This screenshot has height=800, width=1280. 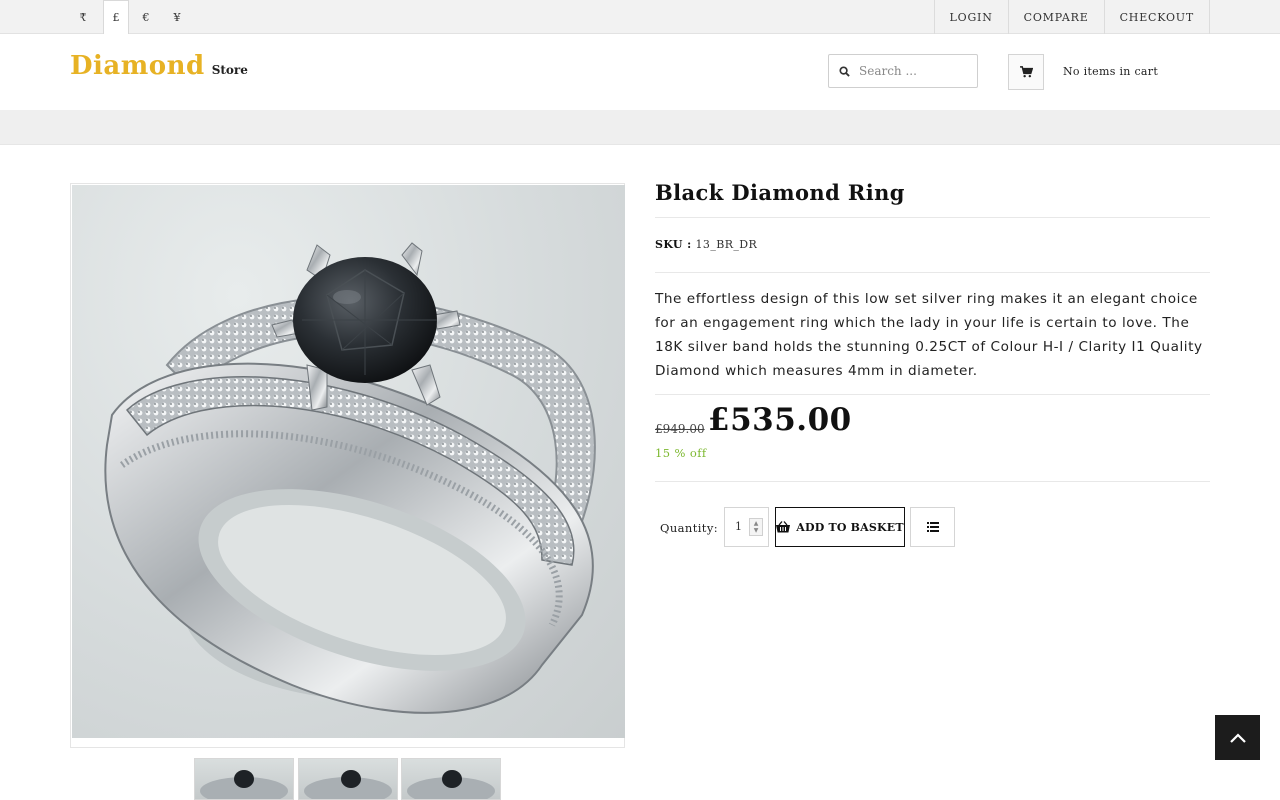 What do you see at coordinates (1156, 17) in the screenshot?
I see `checkout-link: CHECKOUT` at bounding box center [1156, 17].